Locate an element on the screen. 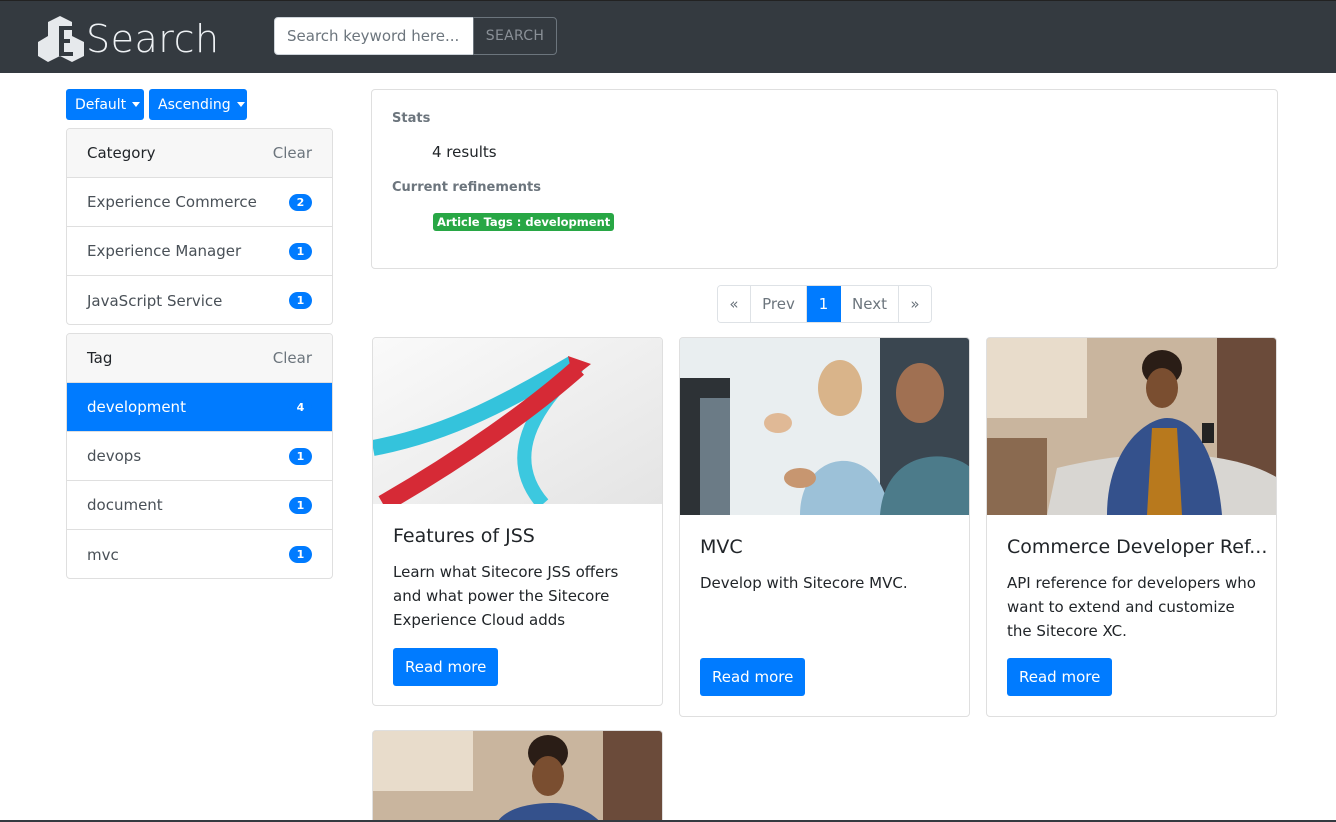 This screenshot has width=1336, height=822. pagination: « Prev 1 Next » is located at coordinates (824, 304).